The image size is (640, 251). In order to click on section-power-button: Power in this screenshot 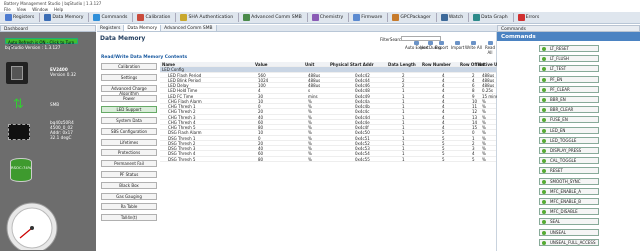, I will do `click(129, 99)`.